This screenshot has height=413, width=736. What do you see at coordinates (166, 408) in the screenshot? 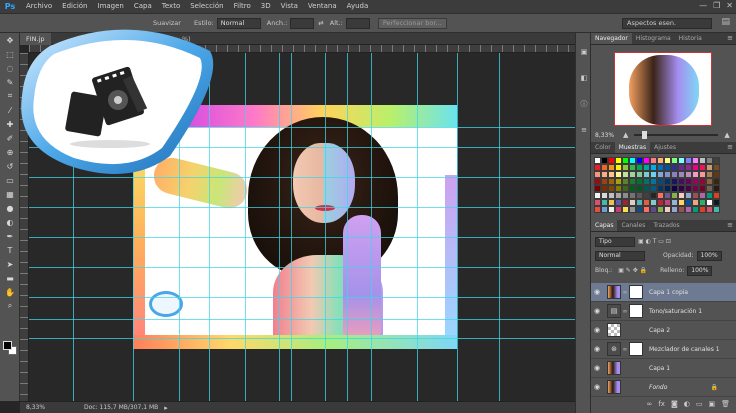
I see `status-menu-arrow-icon: ▸` at bounding box center [166, 408].